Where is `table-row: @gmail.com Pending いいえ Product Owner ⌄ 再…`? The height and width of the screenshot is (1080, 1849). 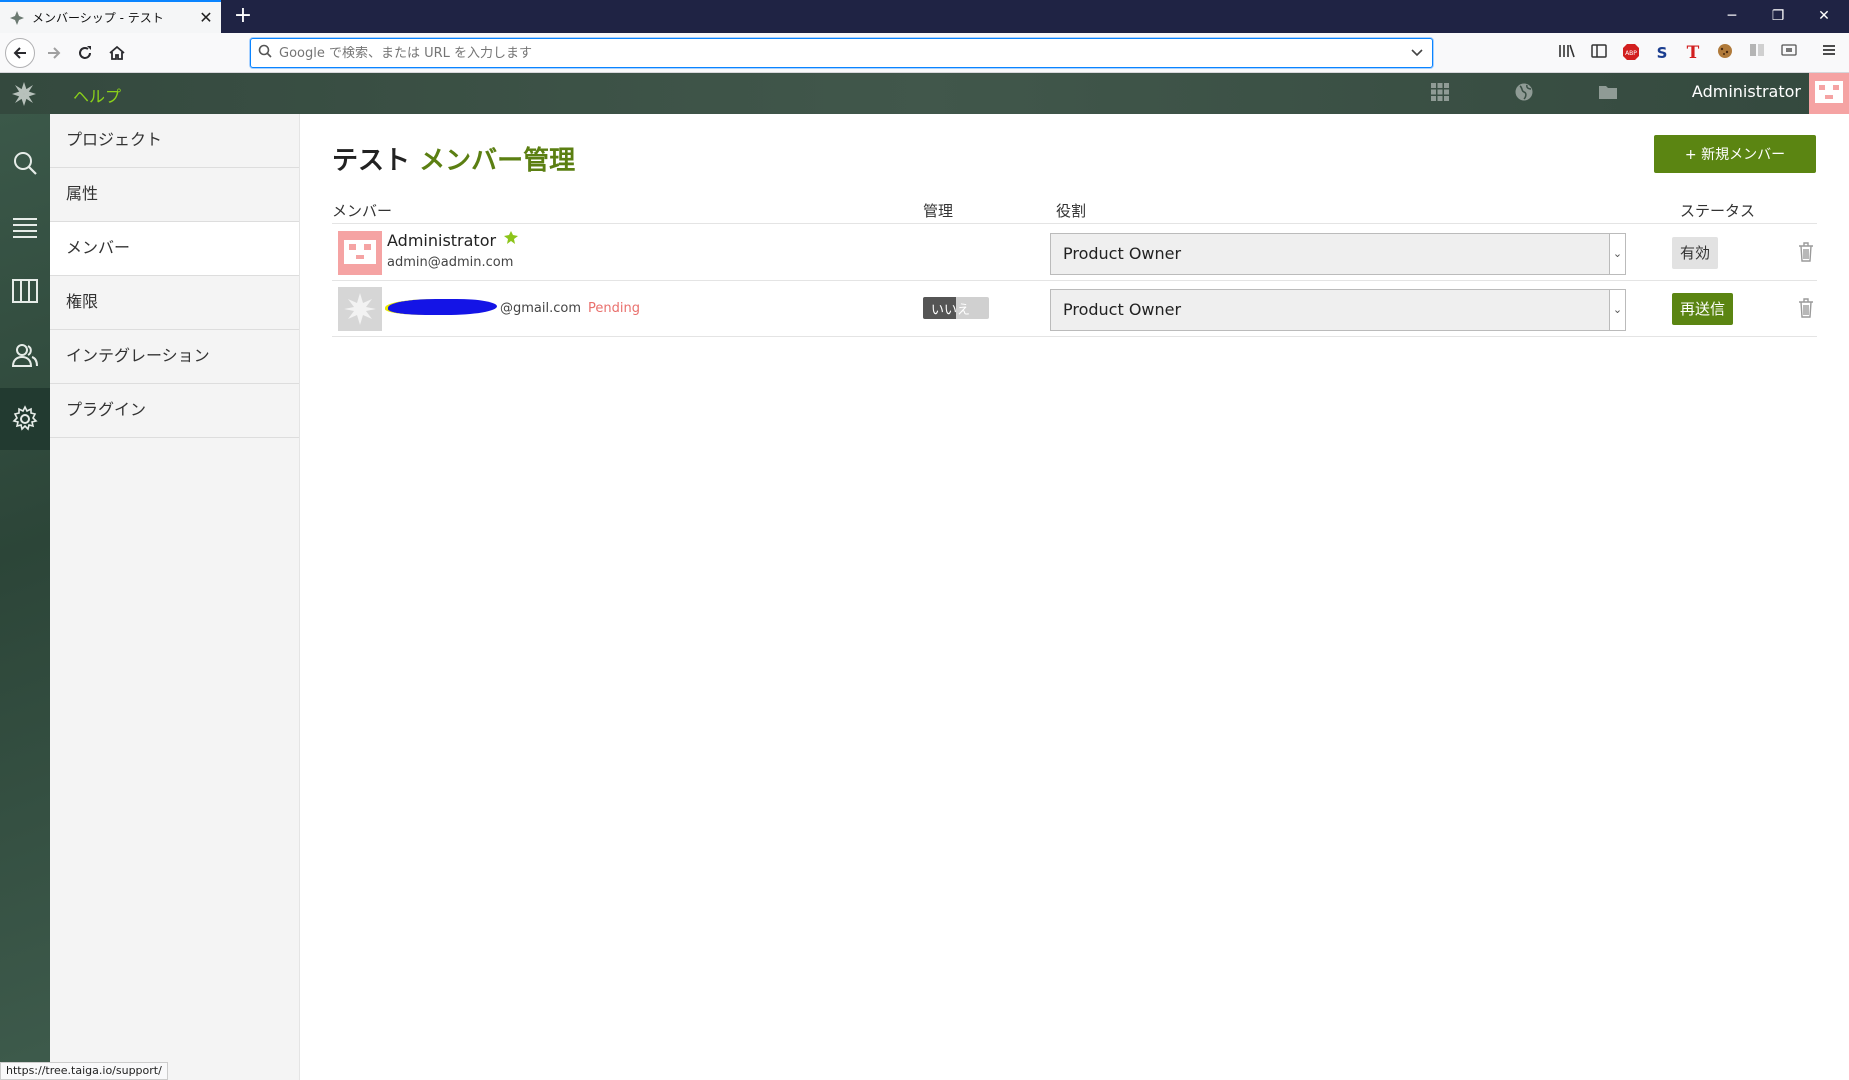
table-row: @gmail.com Pending いいえ Product Owner ⌄ 再… is located at coordinates (1074, 309).